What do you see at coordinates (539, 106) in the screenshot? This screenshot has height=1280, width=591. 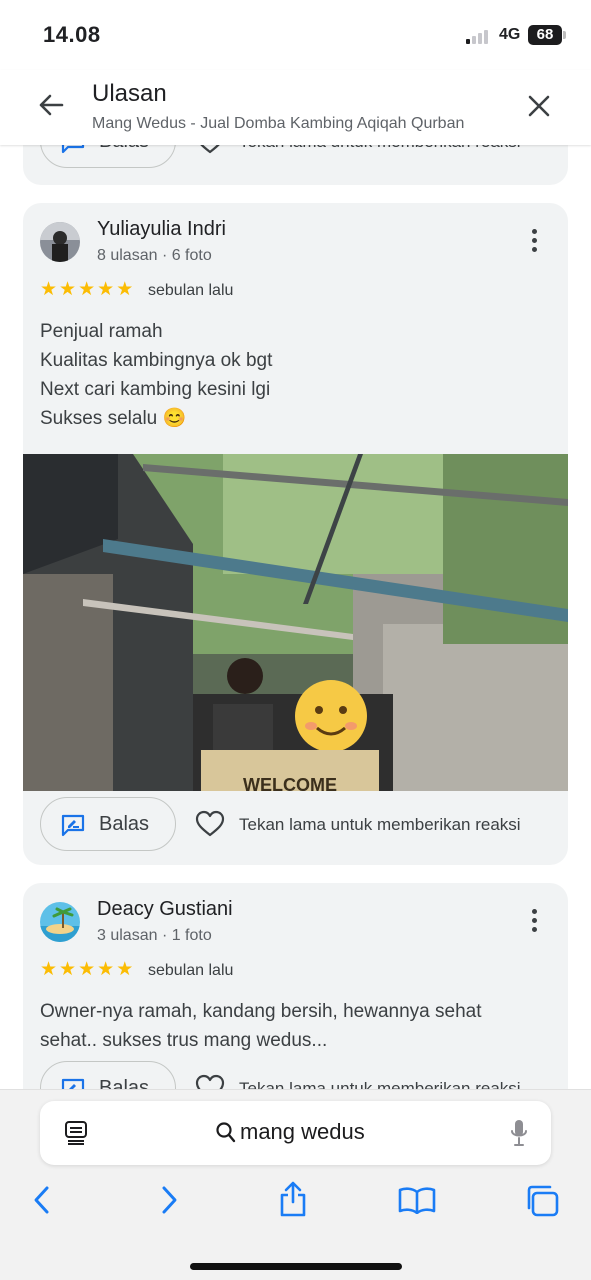 I see `close-icon` at bounding box center [539, 106].